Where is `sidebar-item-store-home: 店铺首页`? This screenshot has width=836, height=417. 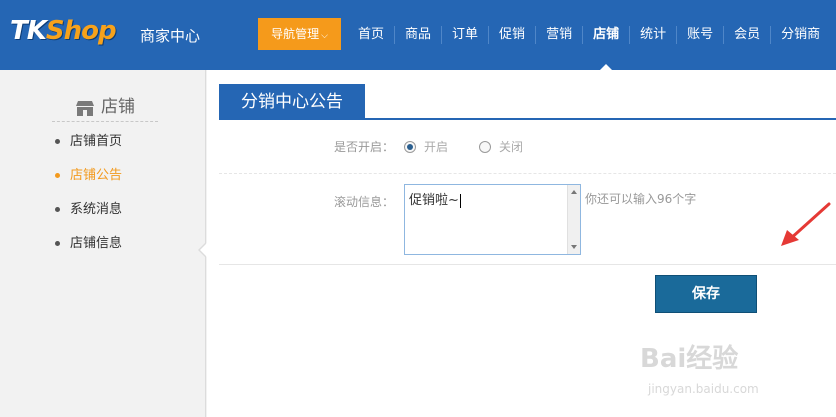
sidebar-item-store-home: 店铺首页 is located at coordinates (88, 149).